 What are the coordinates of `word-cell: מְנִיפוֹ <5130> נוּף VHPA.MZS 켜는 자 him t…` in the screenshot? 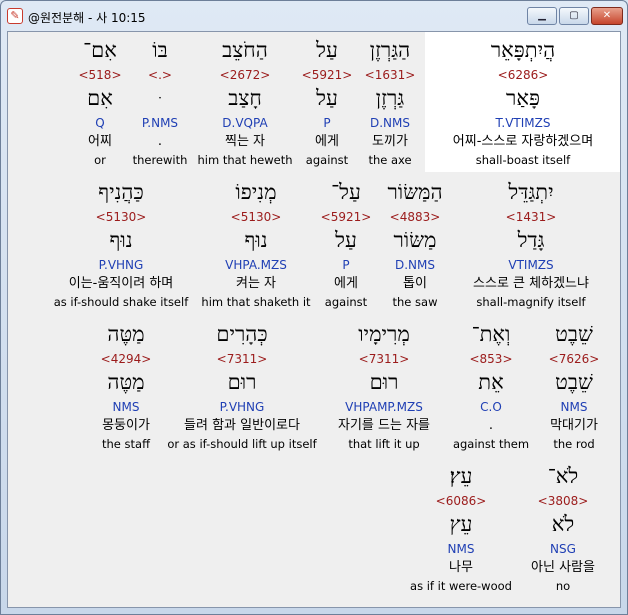 It's located at (256, 250).